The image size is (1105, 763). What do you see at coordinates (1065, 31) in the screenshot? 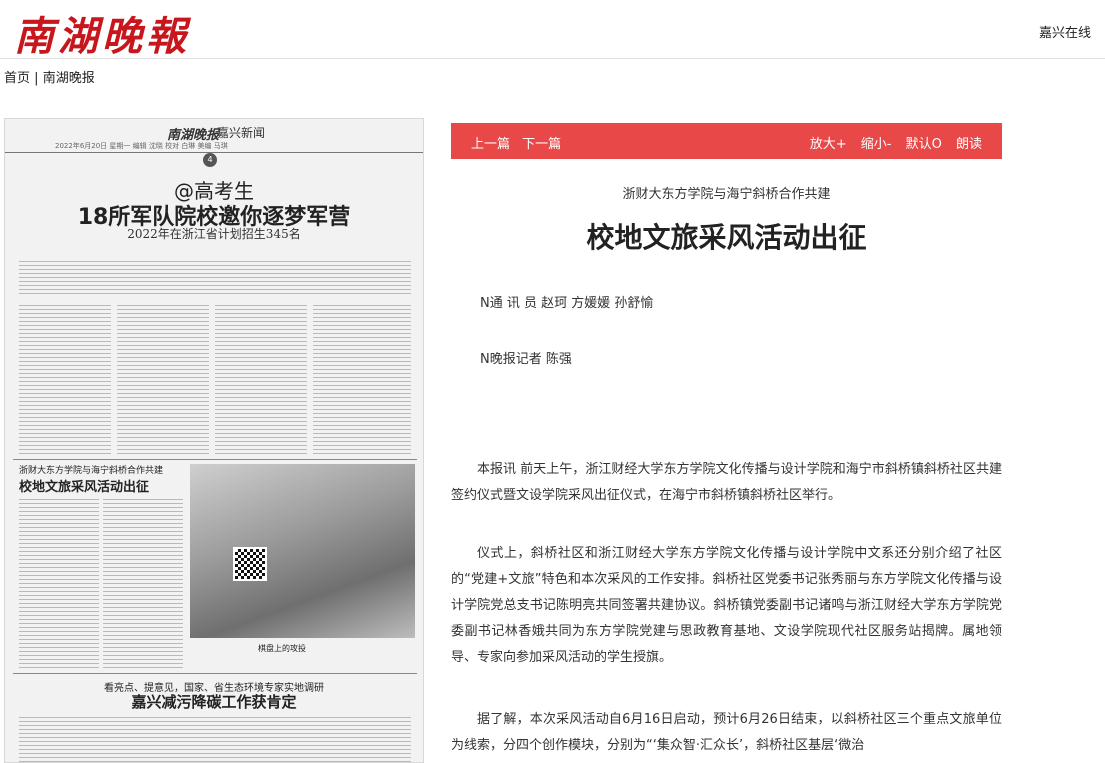
I see `site-name-link: 嘉兴在线` at bounding box center [1065, 31].